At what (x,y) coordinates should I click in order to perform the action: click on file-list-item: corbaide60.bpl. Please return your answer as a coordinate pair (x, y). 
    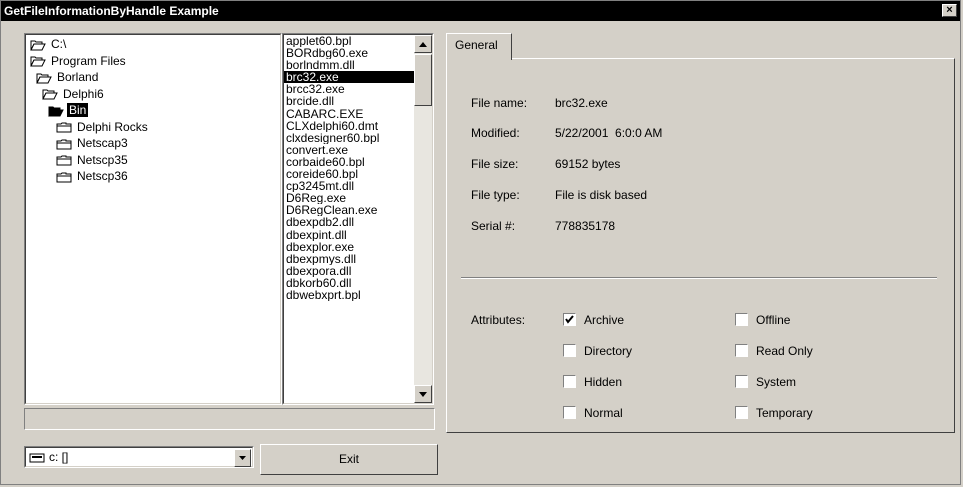
    Looking at the image, I should click on (349, 162).